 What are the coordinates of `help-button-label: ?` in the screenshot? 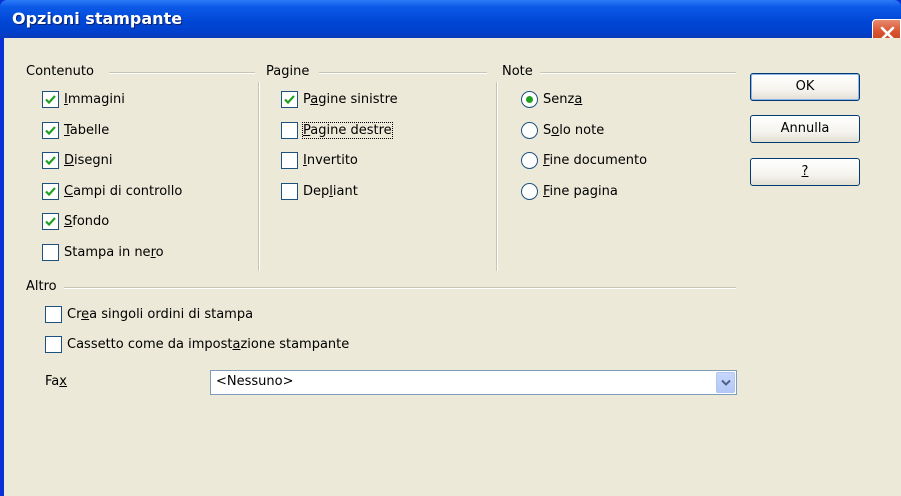 It's located at (805, 171).